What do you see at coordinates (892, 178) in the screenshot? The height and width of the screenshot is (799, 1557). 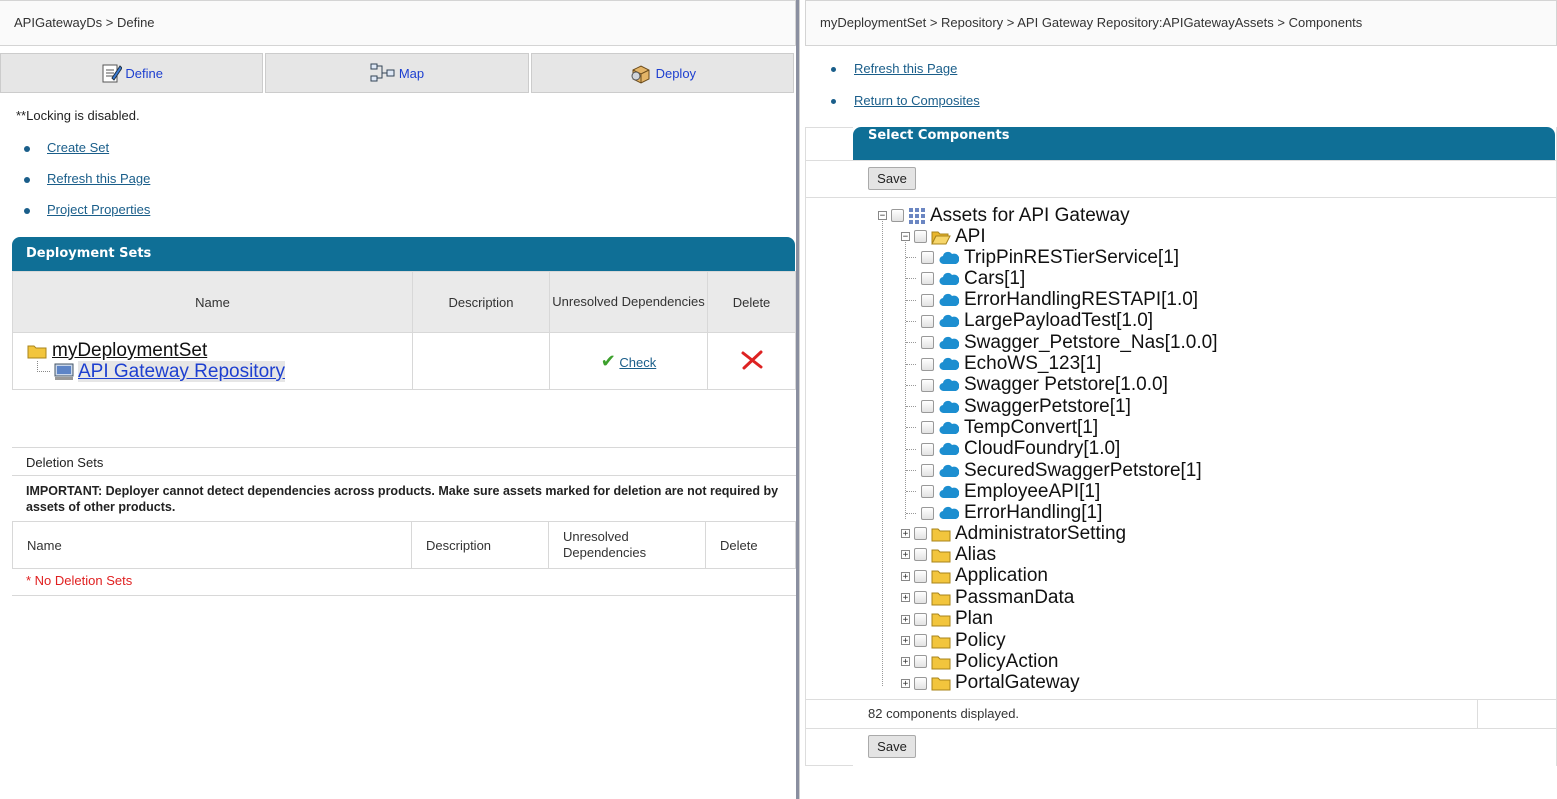 I see `save-button-top: Save` at bounding box center [892, 178].